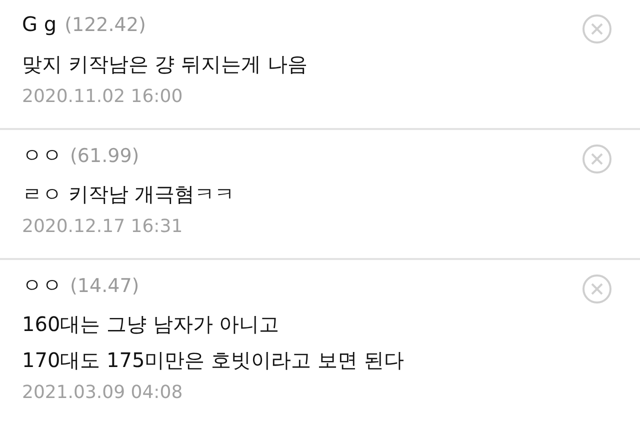 This screenshot has width=640, height=436. What do you see at coordinates (39, 24) in the screenshot?
I see `author-name: G g` at bounding box center [39, 24].